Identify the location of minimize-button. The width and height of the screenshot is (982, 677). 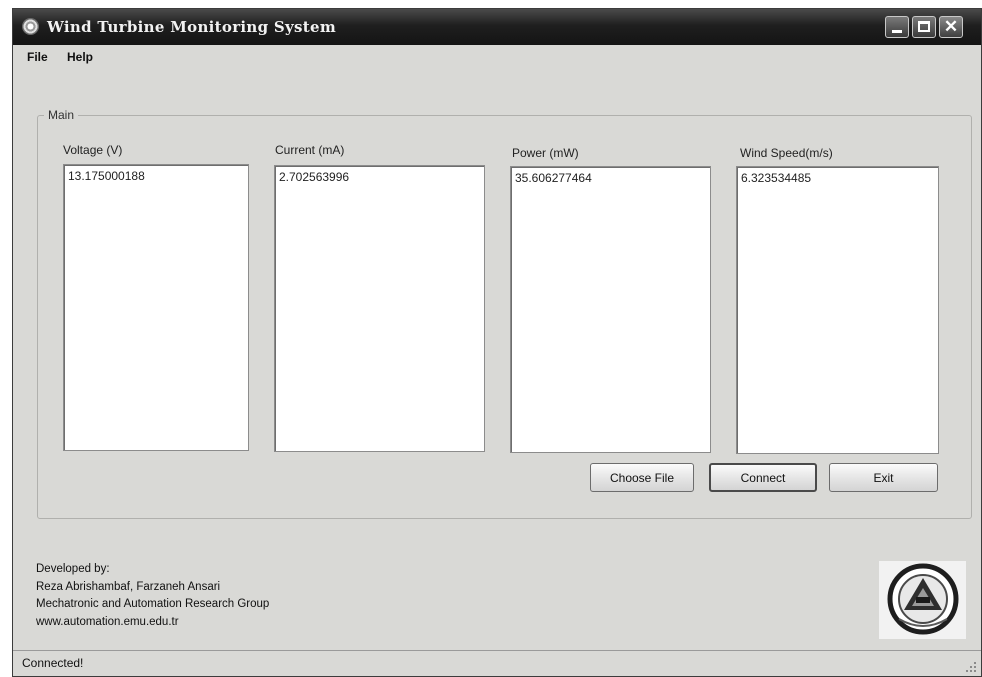
(897, 27).